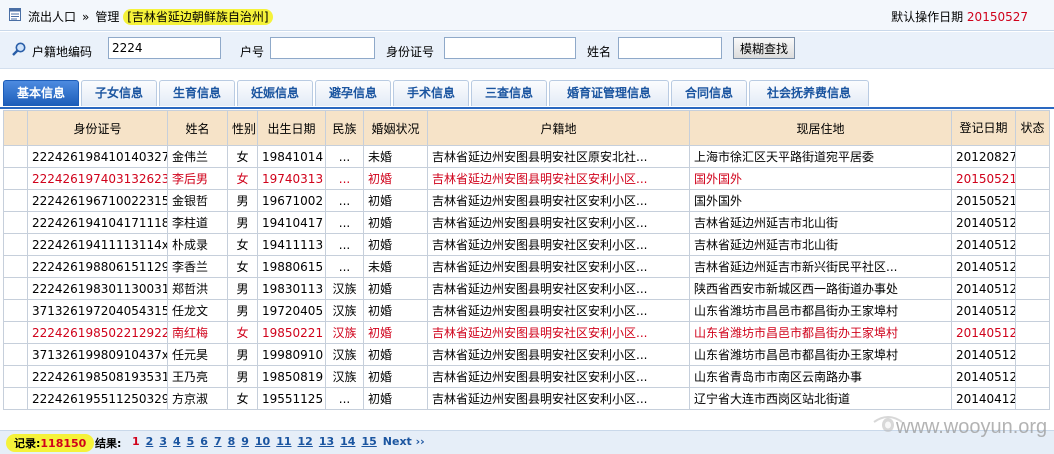  I want to click on page-link-1: 1, so click(136, 441).